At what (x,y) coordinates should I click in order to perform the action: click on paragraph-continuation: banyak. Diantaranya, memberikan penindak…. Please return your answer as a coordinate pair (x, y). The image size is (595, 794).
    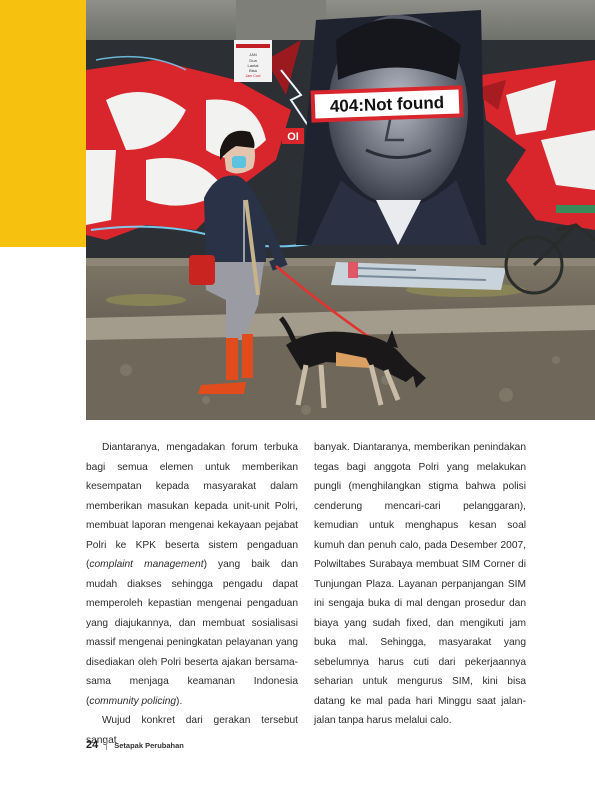
    Looking at the image, I should click on (420, 584).